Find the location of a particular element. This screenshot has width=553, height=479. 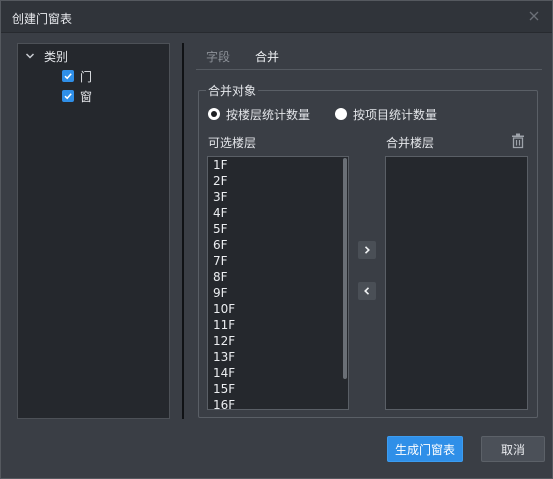

floor-list-item: 10F is located at coordinates (278, 309).